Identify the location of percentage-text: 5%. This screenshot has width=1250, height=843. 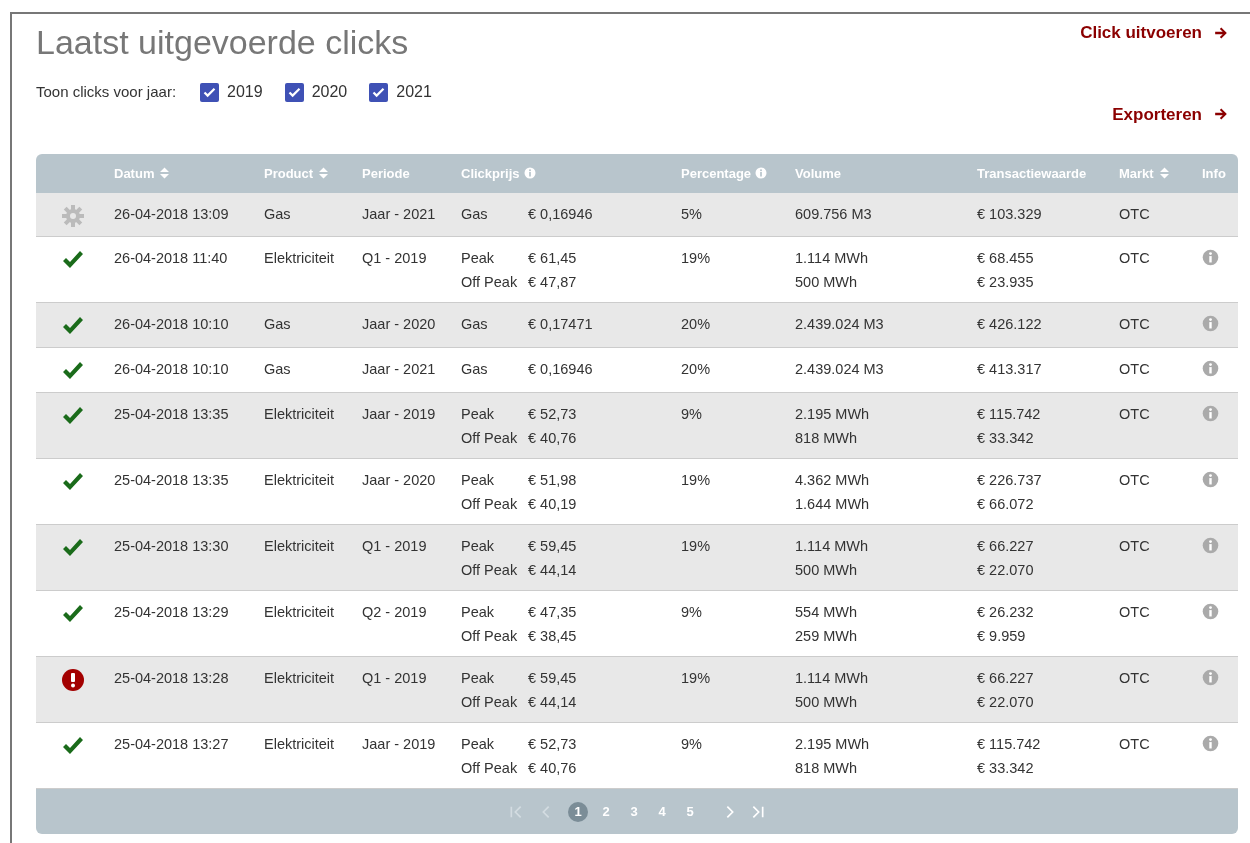
(692, 214).